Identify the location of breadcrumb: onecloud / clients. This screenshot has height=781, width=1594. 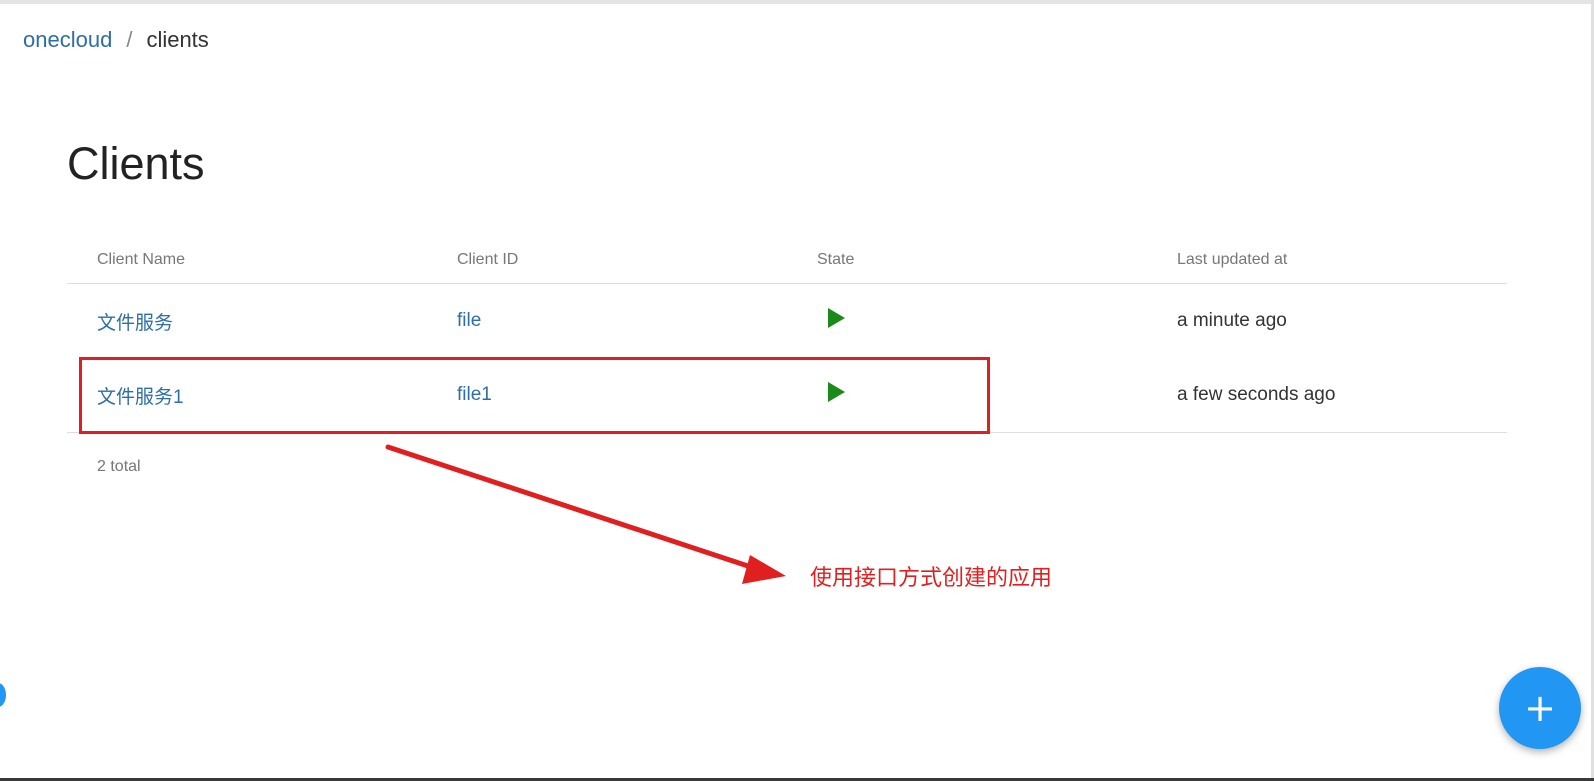
(116, 40).